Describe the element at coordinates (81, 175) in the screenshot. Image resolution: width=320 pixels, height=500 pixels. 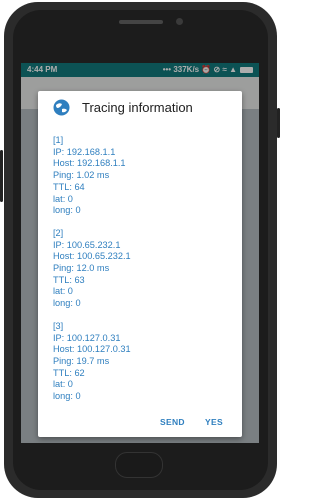
I see `hop-ping: Ping: 1.02 ms` at that location.